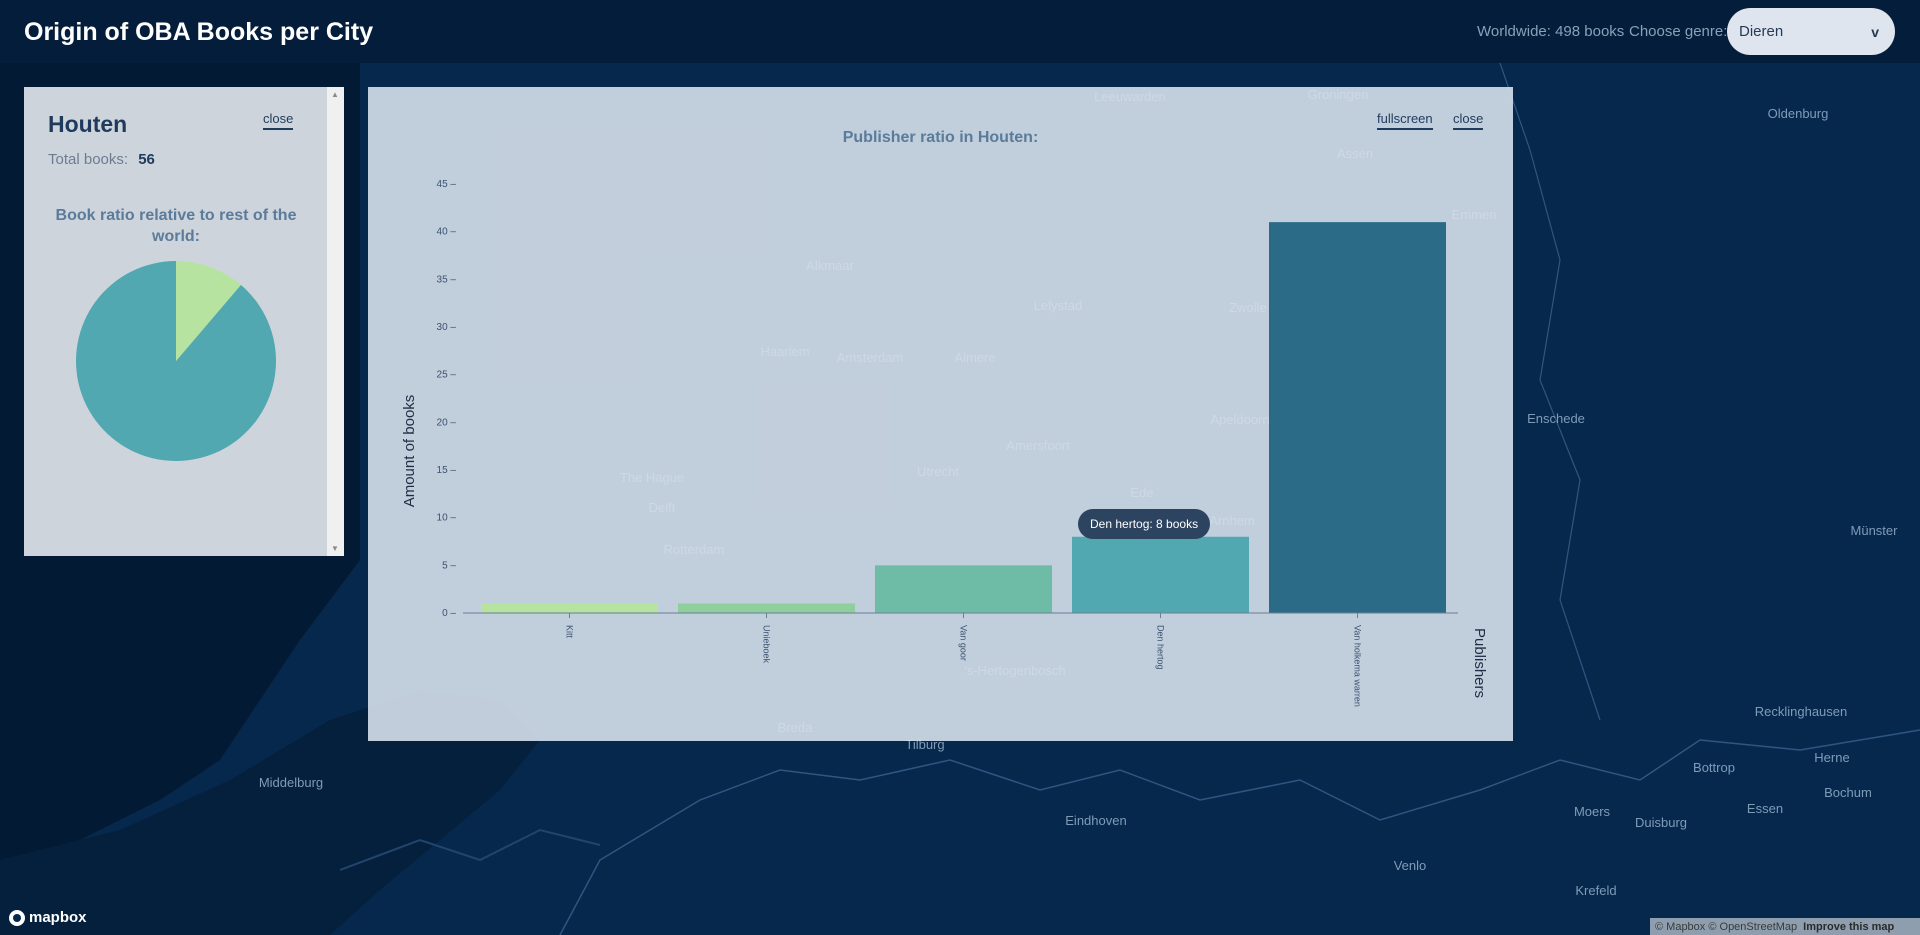 The width and height of the screenshot is (1920, 935). Describe the element at coordinates (447, 279) in the screenshot. I see `y-tick-label: 35 –` at that location.